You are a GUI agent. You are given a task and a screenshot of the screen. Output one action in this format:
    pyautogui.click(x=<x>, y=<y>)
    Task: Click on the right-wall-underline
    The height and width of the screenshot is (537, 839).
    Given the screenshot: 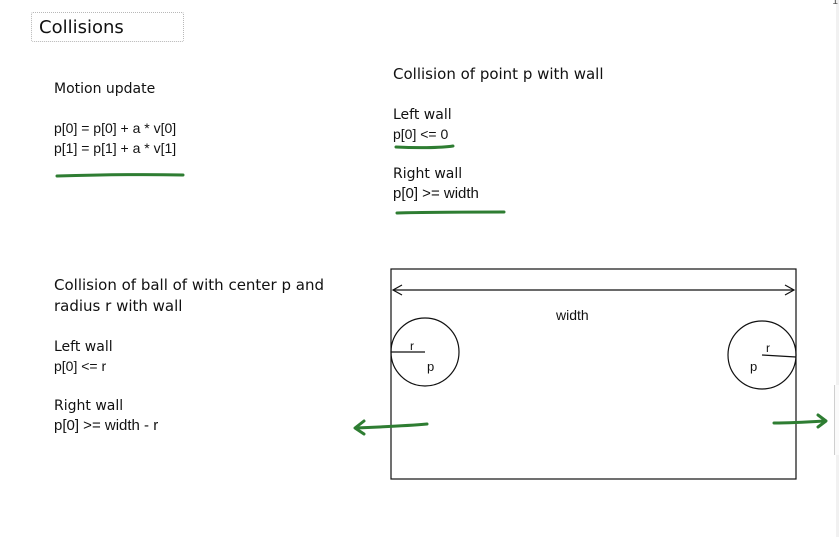 What is the action you would take?
    pyautogui.click(x=450, y=212)
    